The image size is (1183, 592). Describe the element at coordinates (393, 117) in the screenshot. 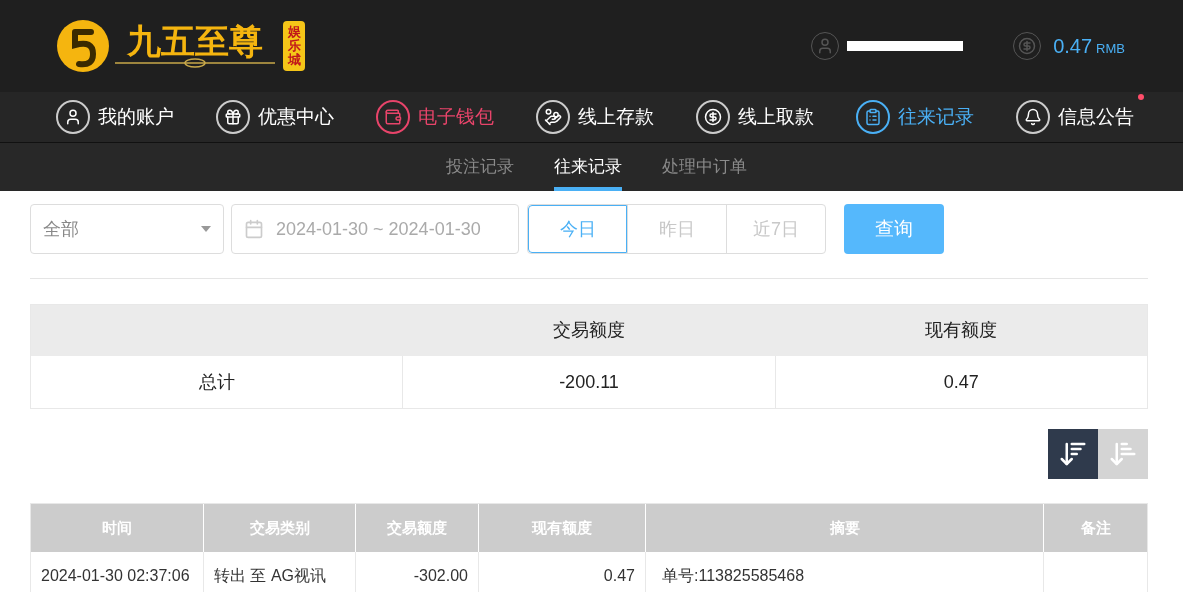

I see `wallet-icon` at that location.